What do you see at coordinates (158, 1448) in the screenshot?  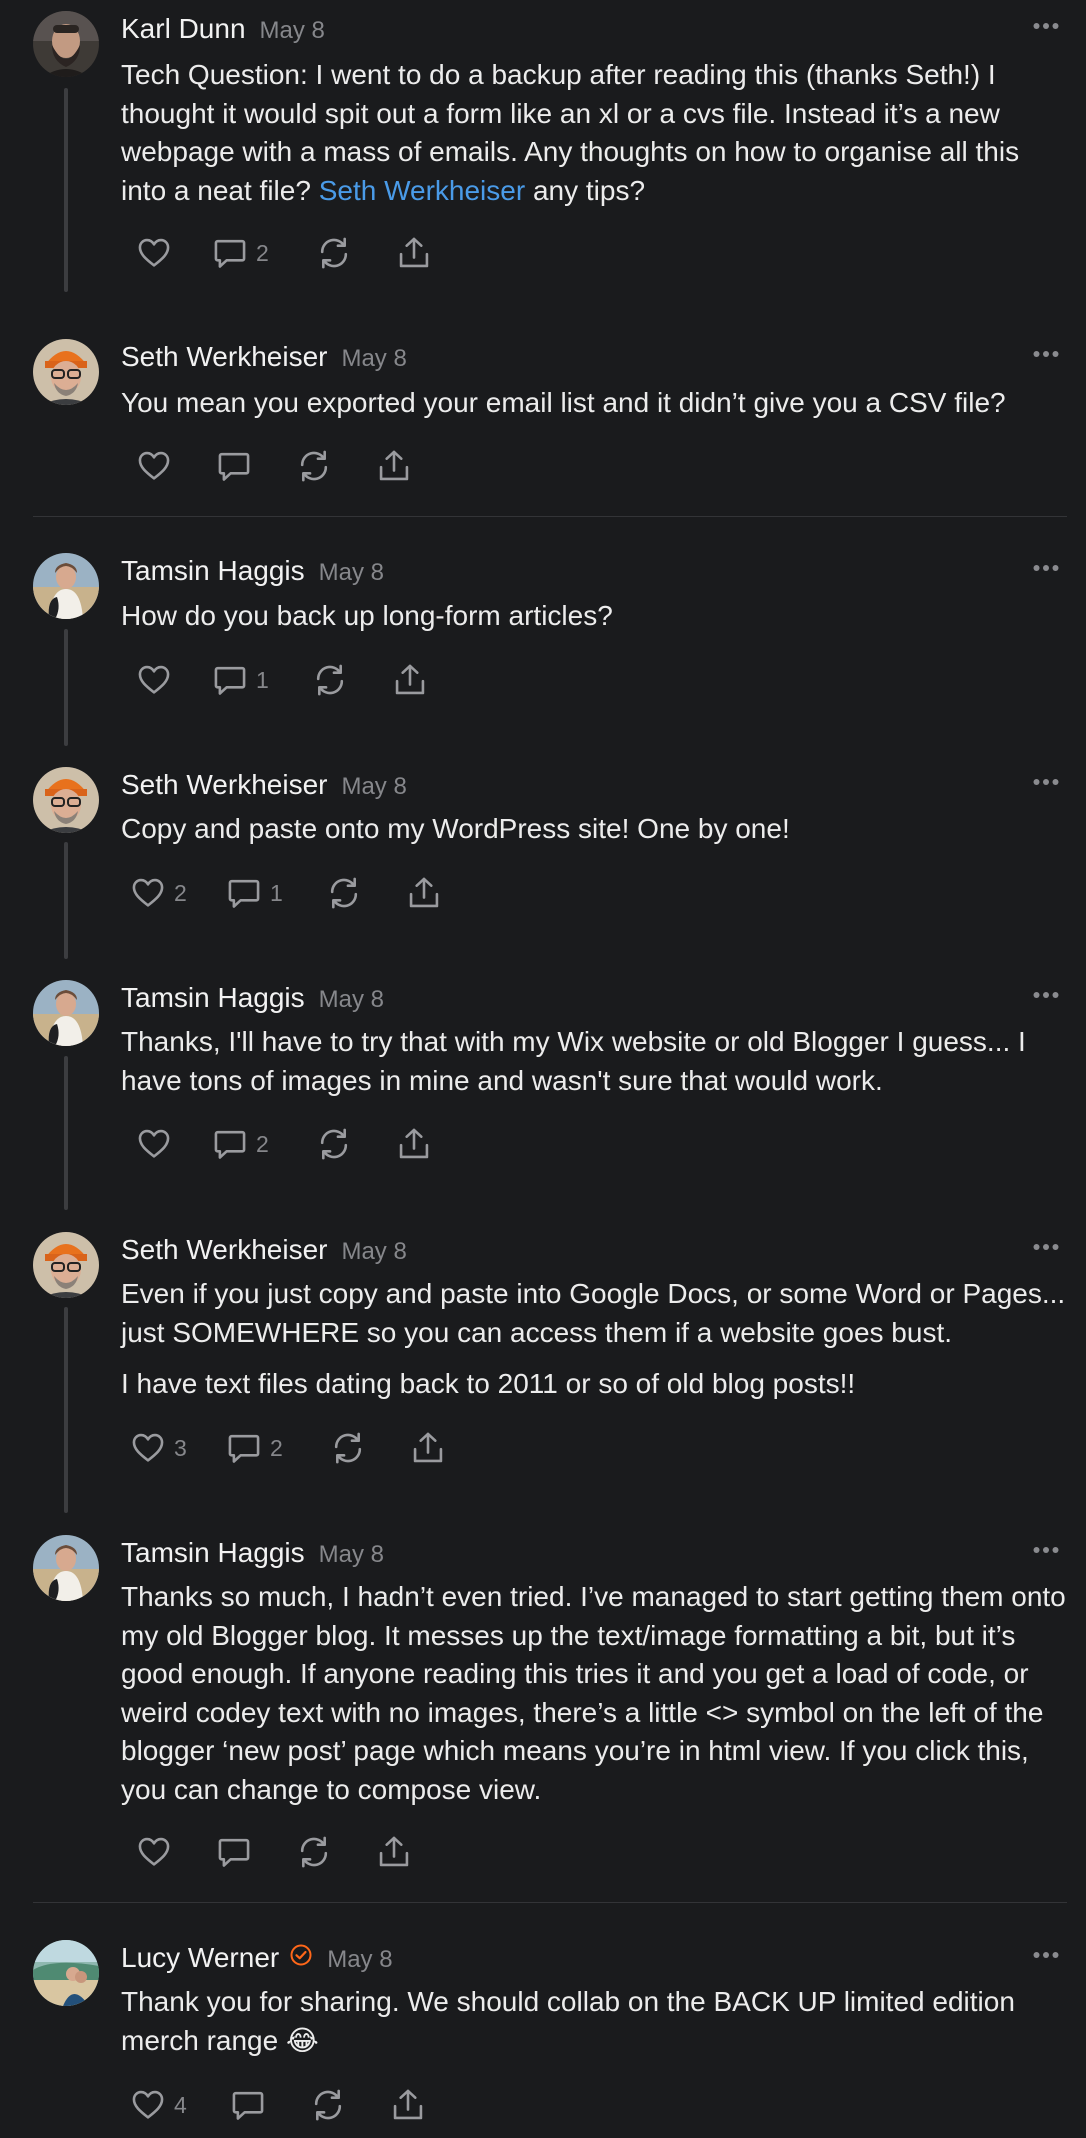 I see `like-button: 3` at bounding box center [158, 1448].